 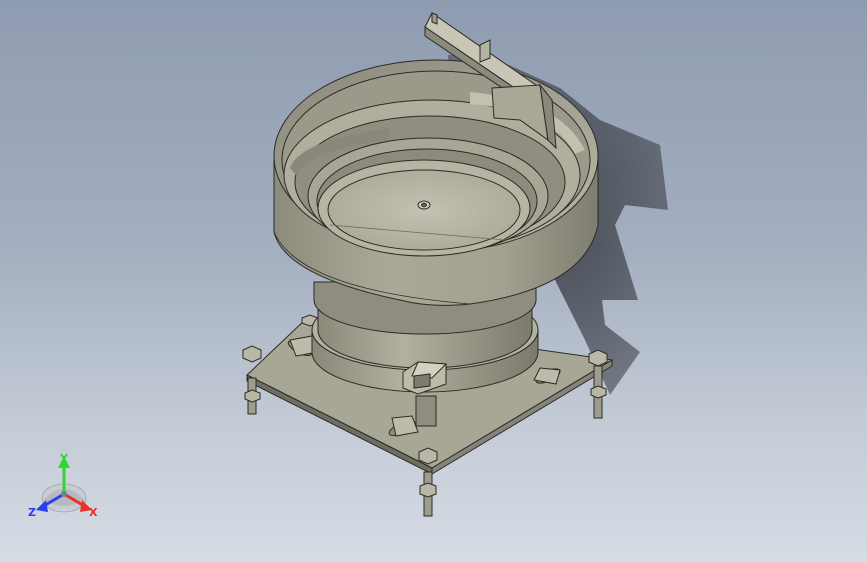 I want to click on y-axis-label: Y, so click(x=64, y=458).